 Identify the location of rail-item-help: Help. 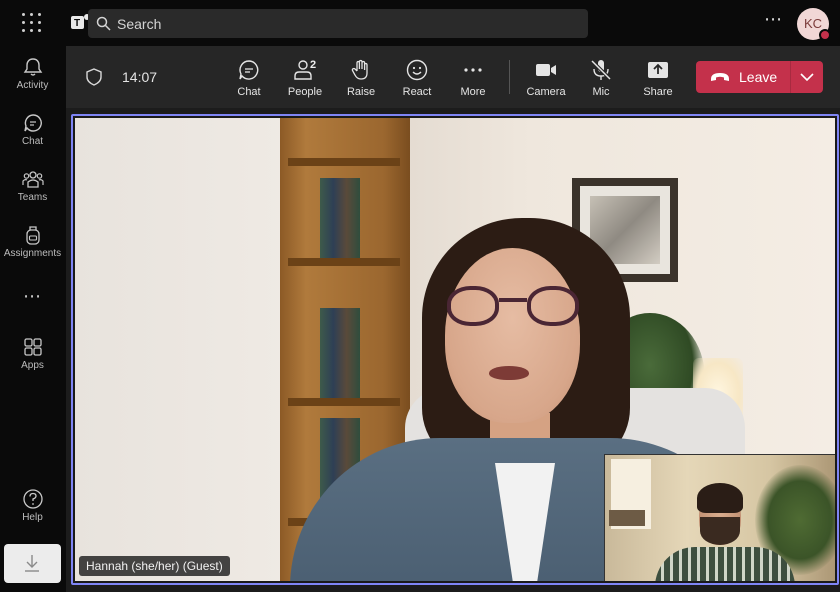
(32, 513).